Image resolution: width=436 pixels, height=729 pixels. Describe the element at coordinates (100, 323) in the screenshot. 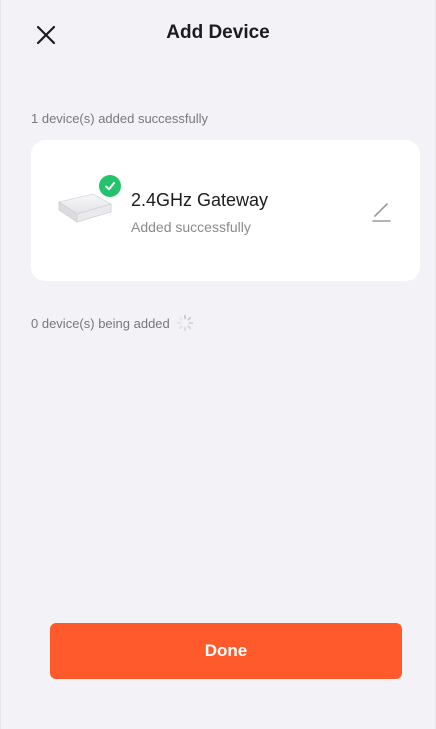

I see `adding-count-label: 0 device(s) being added` at that location.